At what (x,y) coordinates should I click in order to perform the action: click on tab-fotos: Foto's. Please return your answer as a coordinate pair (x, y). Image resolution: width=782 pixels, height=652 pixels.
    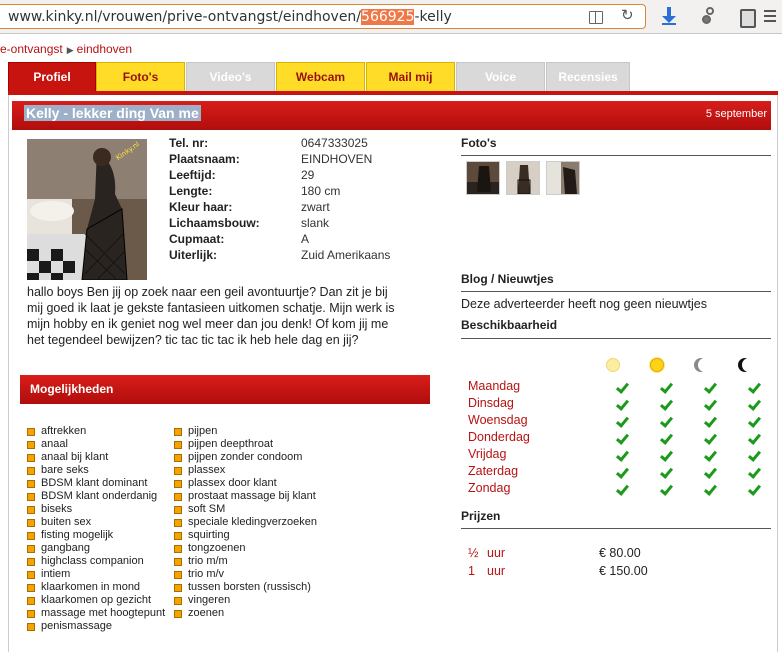
    Looking at the image, I should click on (140, 77).